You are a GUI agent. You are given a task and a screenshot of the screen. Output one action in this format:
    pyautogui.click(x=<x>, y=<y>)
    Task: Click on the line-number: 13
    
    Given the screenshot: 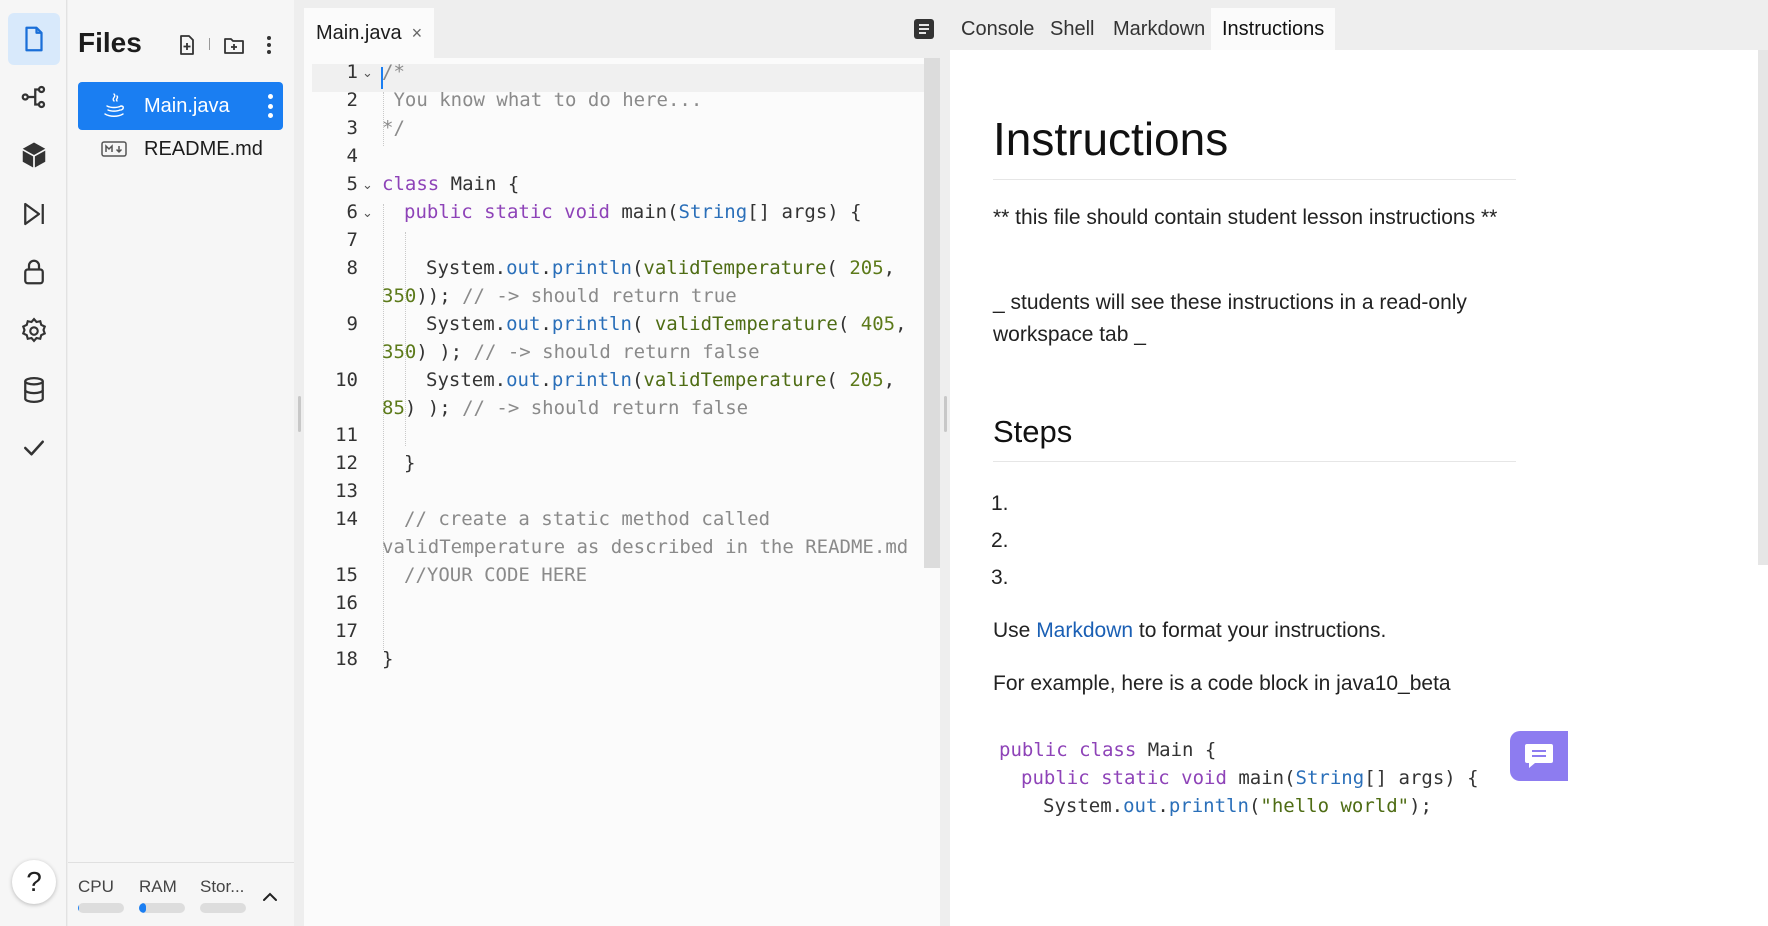 What is the action you would take?
    pyautogui.click(x=346, y=491)
    